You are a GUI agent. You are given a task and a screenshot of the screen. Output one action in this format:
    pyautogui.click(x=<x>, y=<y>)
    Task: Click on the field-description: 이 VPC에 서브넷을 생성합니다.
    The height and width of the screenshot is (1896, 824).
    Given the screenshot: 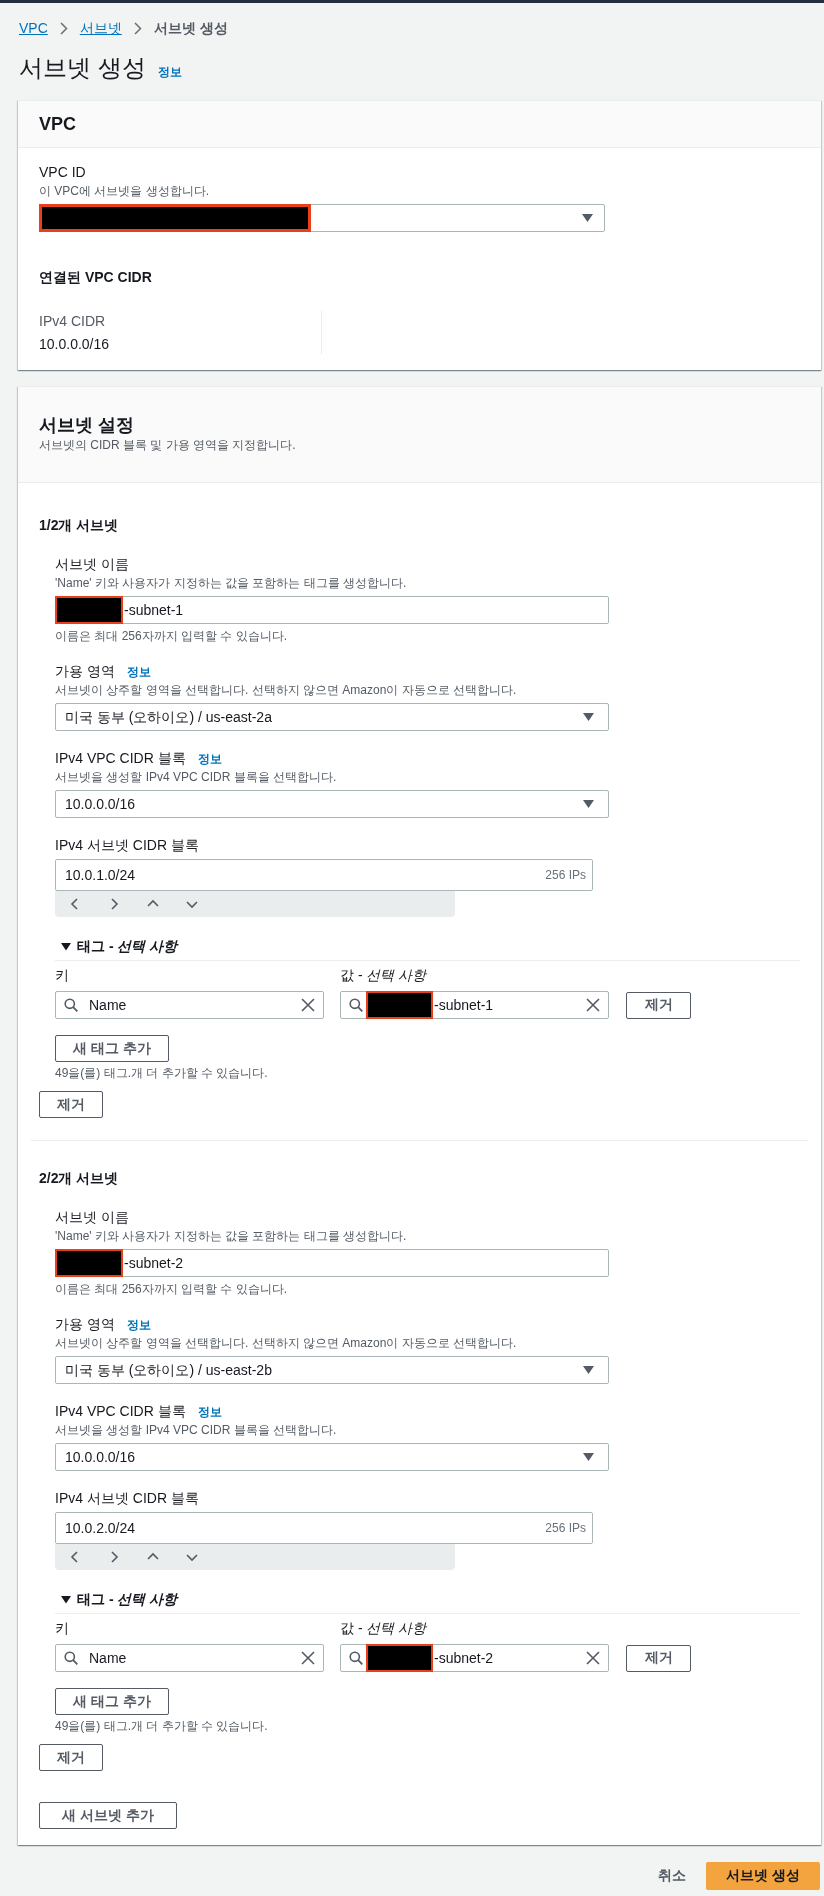 What is the action you would take?
    pyautogui.click(x=124, y=191)
    